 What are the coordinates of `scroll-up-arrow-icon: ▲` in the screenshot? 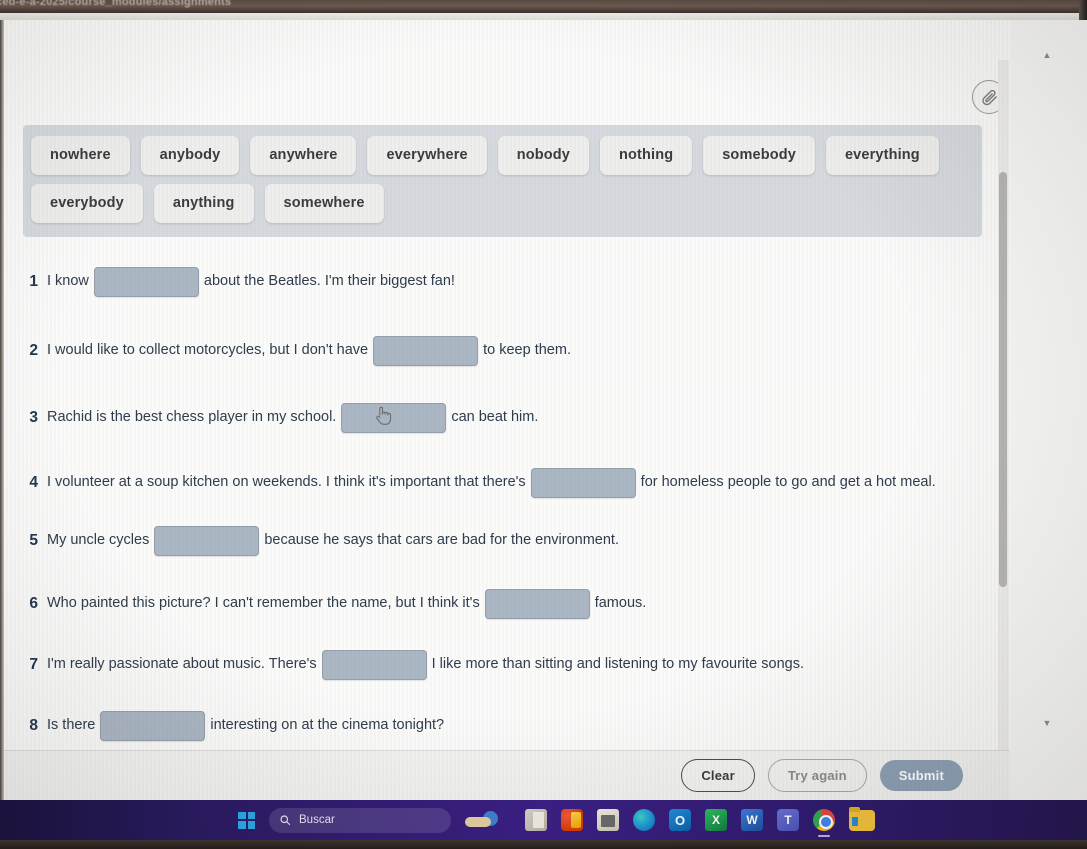 It's located at (1047, 55).